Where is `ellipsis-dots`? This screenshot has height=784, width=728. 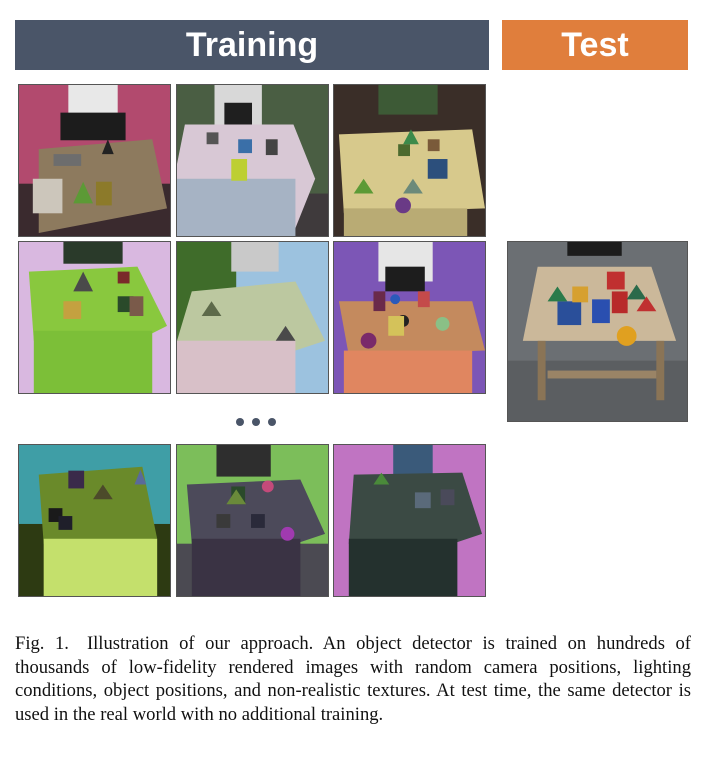
ellipsis-dots is located at coordinates (256, 422).